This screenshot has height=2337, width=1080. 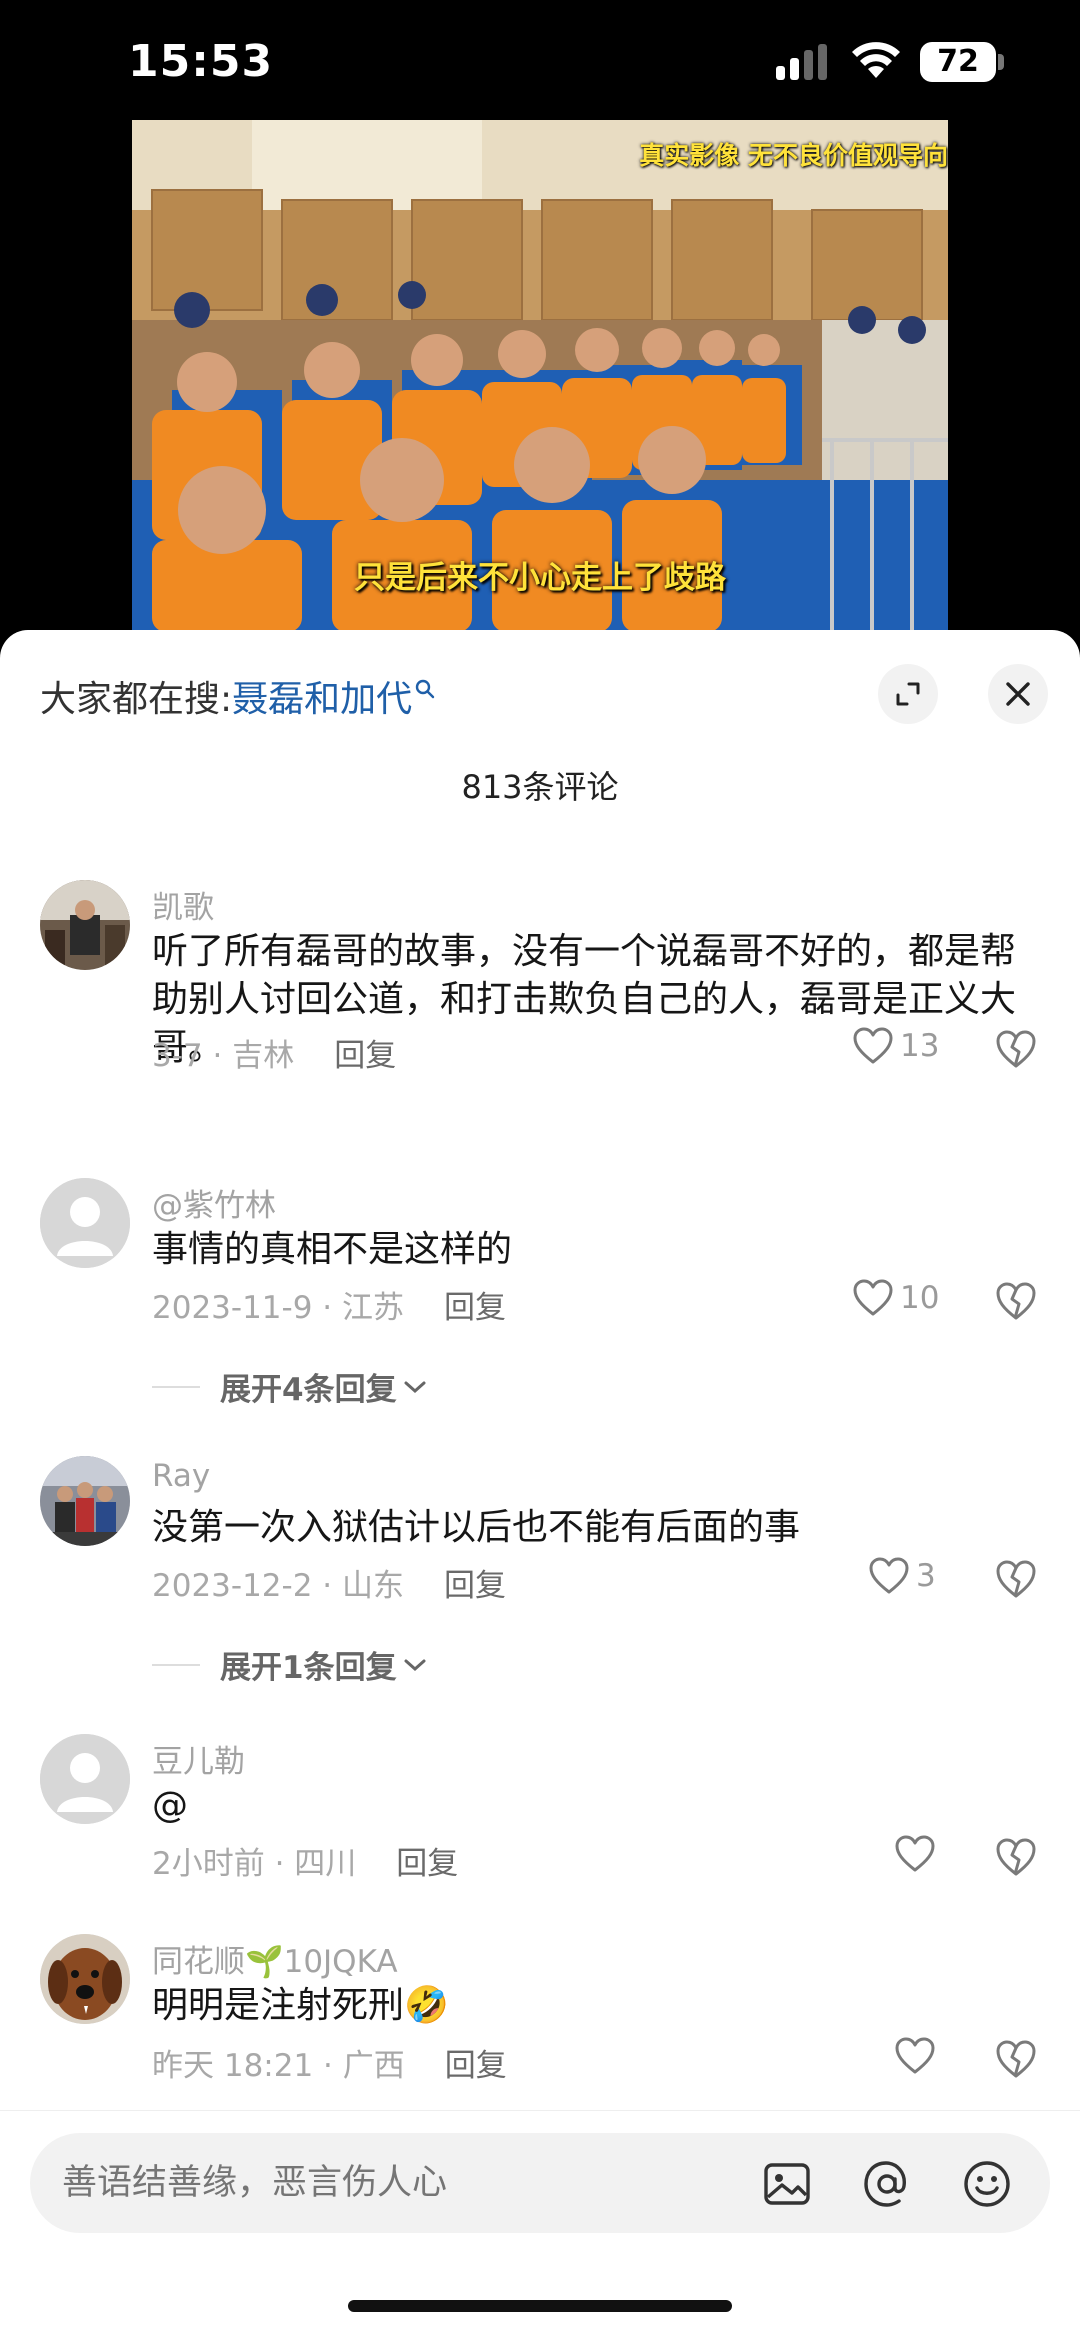 I want to click on like-button: 13, so click(x=895, y=1046).